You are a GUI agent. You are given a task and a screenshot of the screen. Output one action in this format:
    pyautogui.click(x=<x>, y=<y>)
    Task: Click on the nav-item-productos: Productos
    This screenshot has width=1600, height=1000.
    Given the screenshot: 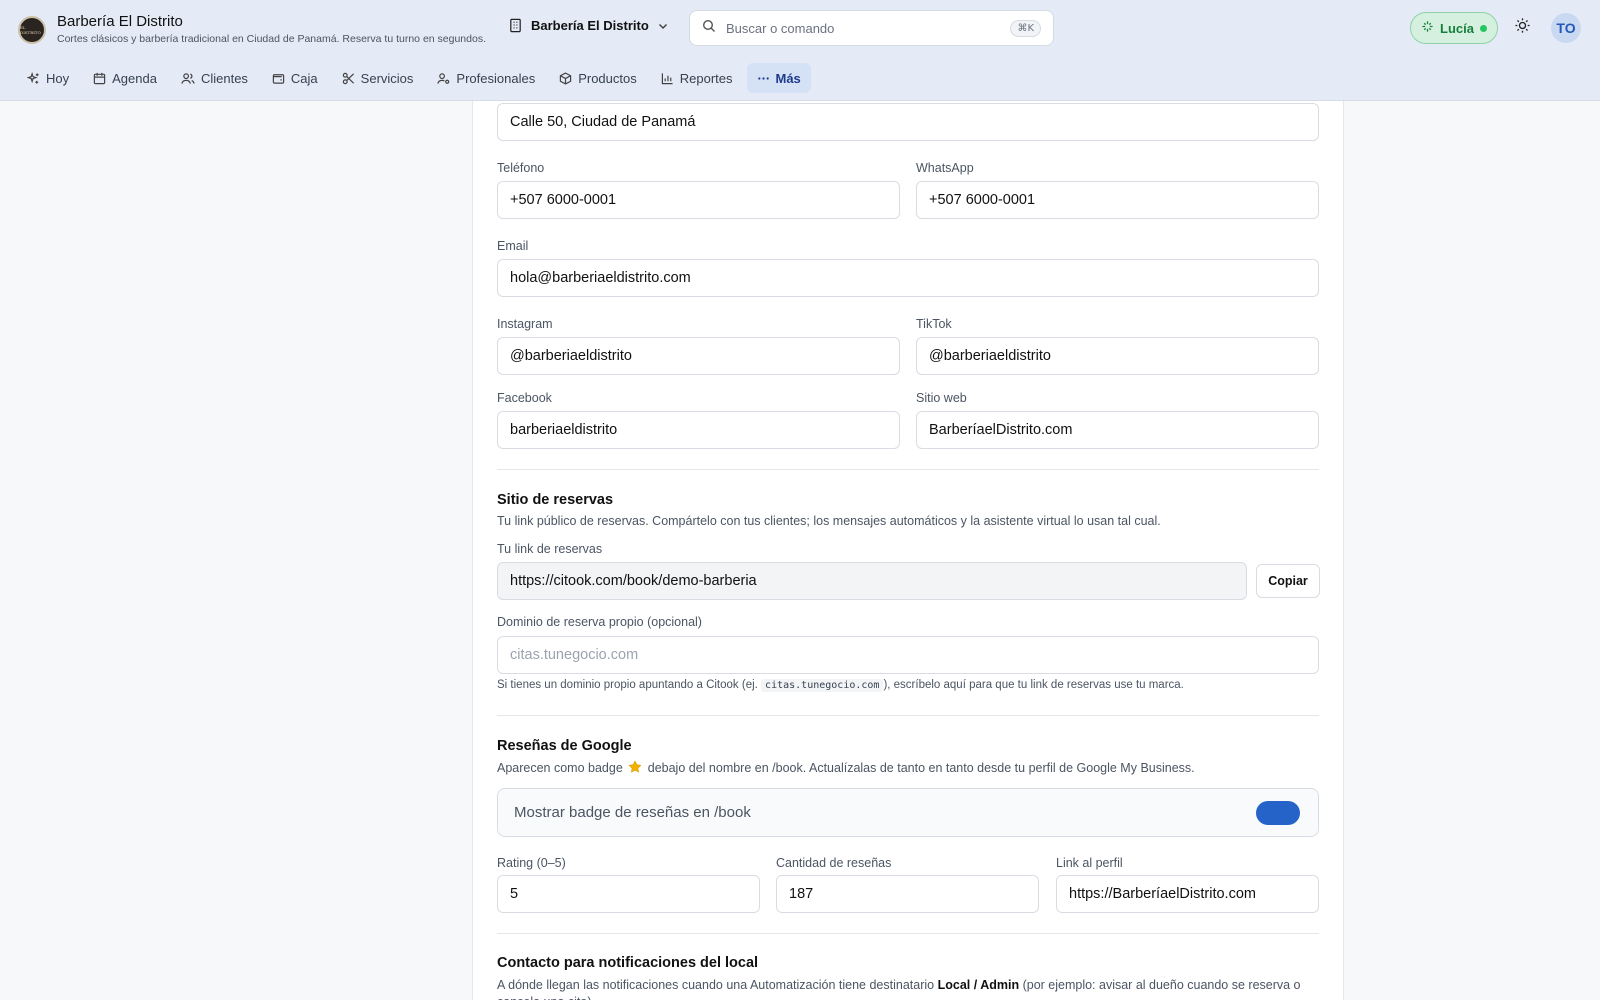 What is the action you would take?
    pyautogui.click(x=598, y=78)
    